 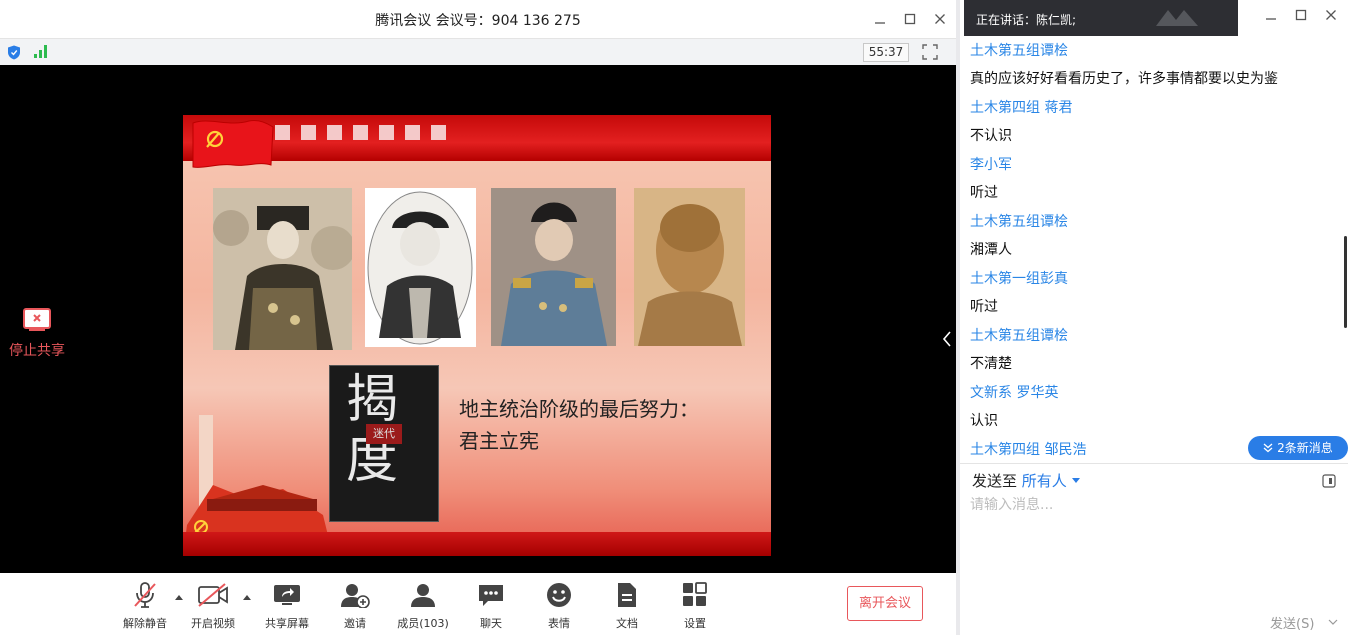 I want to click on slide-caption-line-1: 地主统治阶级的最后努力：, so click(x=579, y=409).